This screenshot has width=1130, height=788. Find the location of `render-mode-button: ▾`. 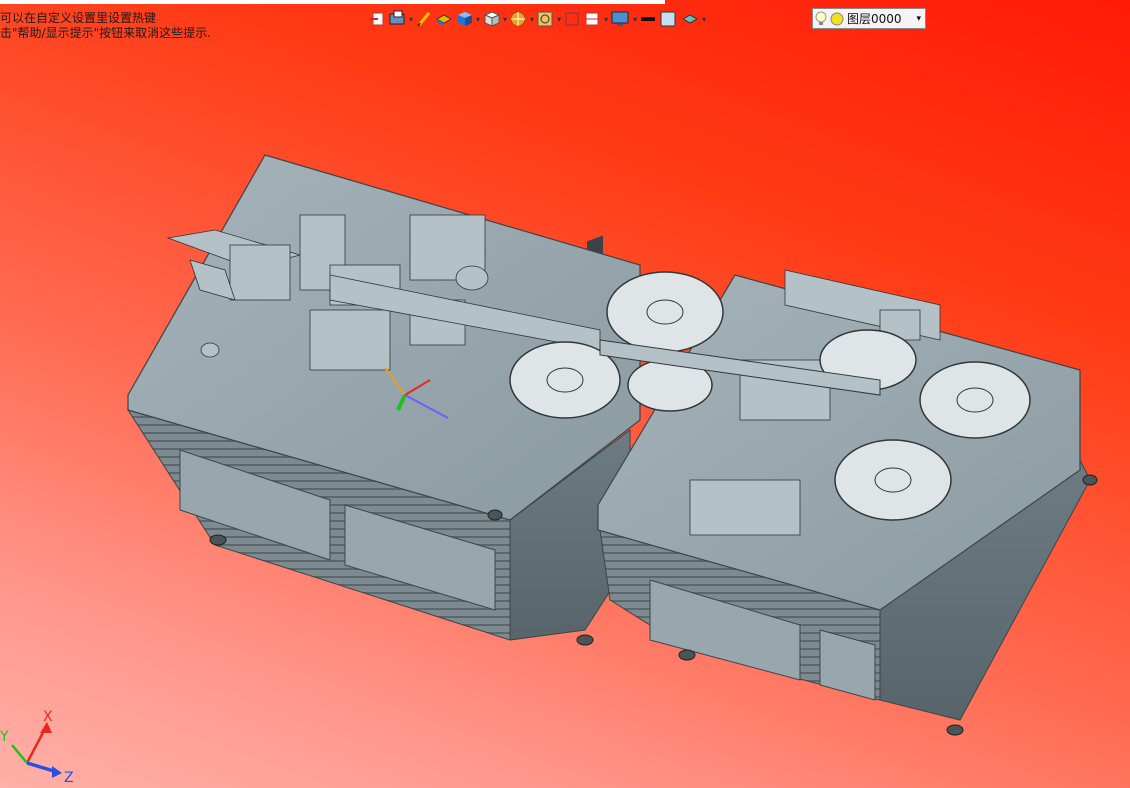

render-mode-button: ▾ is located at coordinates (400, 19).